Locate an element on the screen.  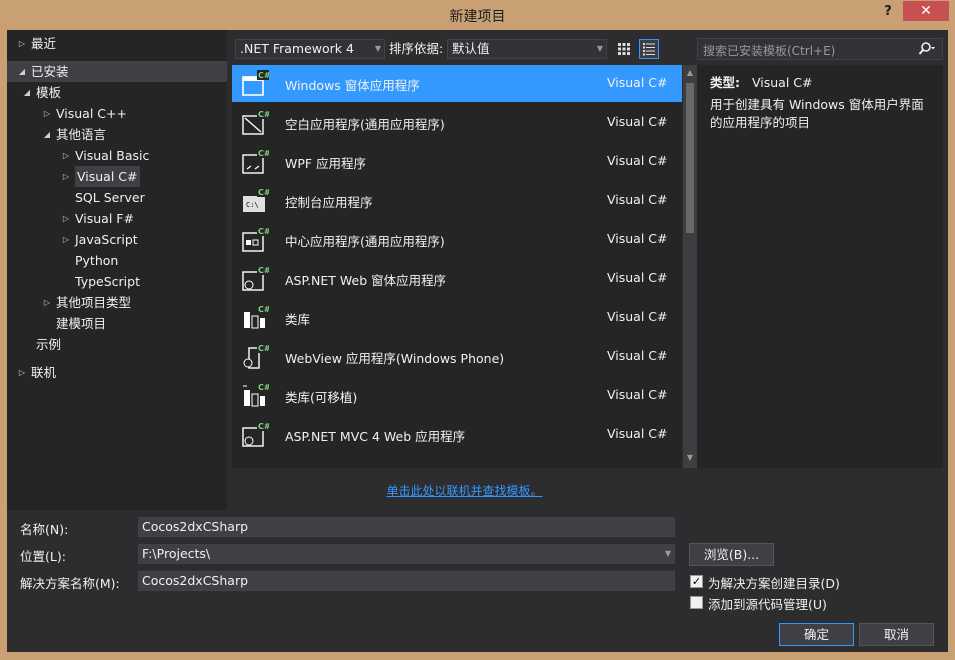
tree-item: Python is located at coordinates (117, 260).